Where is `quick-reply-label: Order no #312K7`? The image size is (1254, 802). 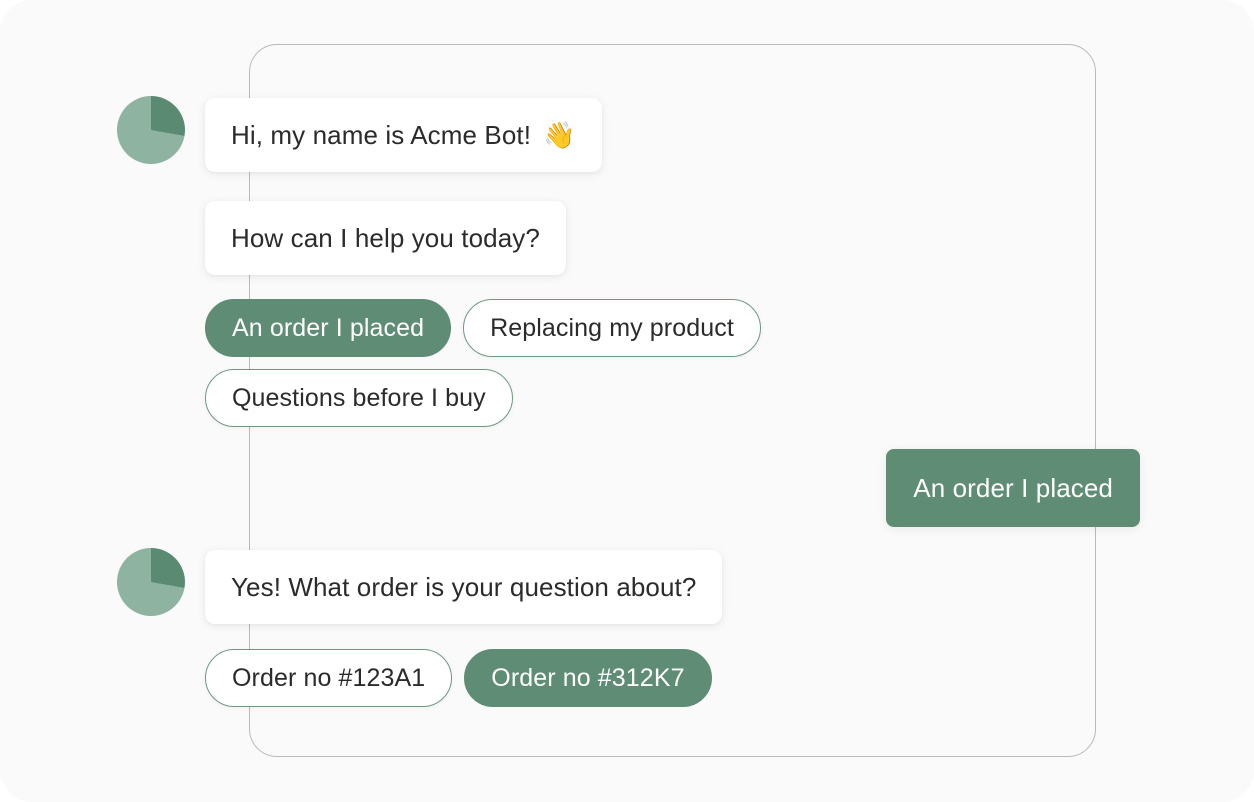
quick-reply-label: Order no #312K7 is located at coordinates (588, 677).